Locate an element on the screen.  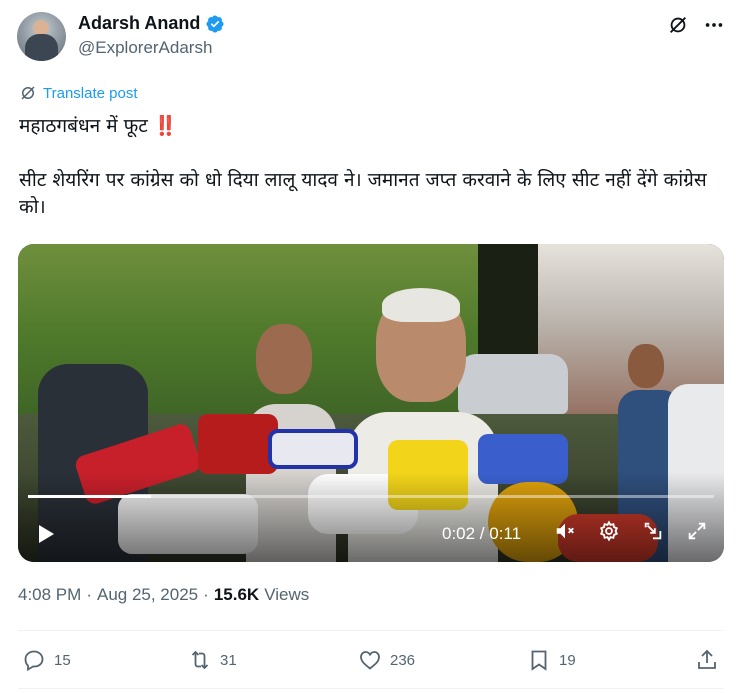
like-button: 236 is located at coordinates (386, 660).